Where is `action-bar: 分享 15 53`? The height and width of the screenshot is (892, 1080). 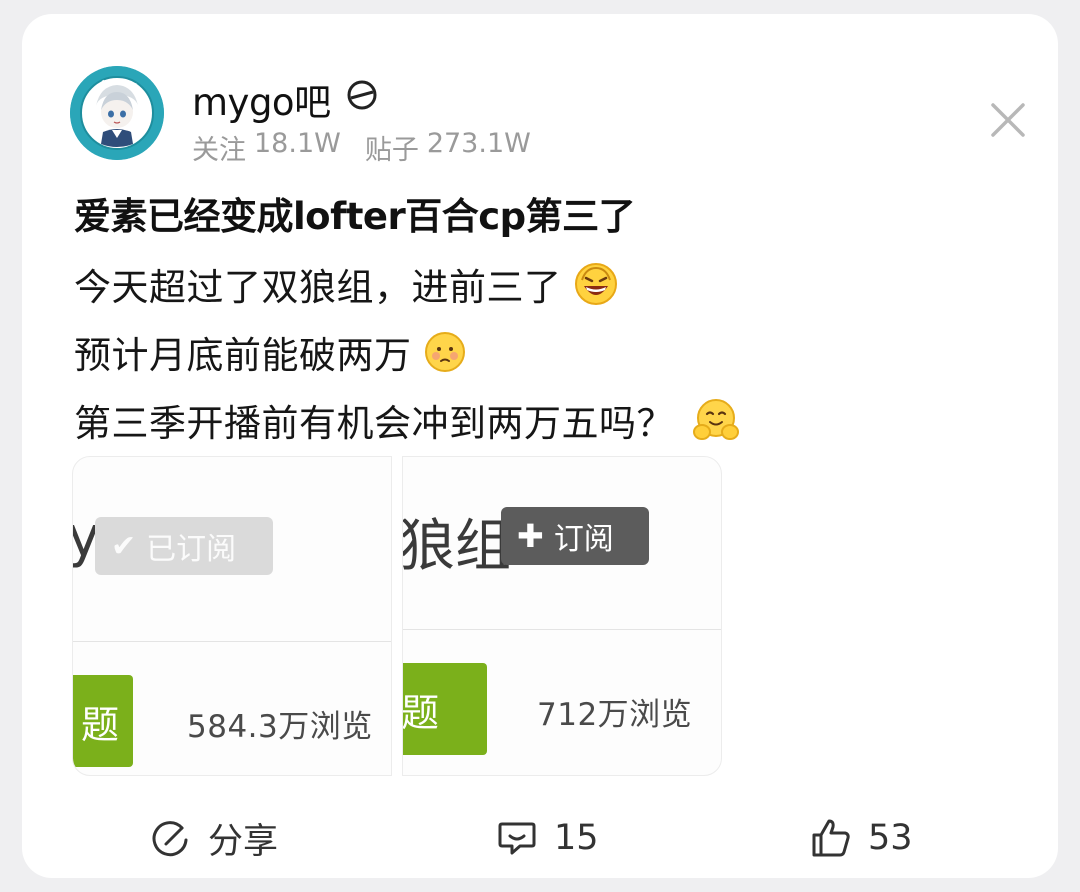 action-bar: 分享 15 53 is located at coordinates (540, 838).